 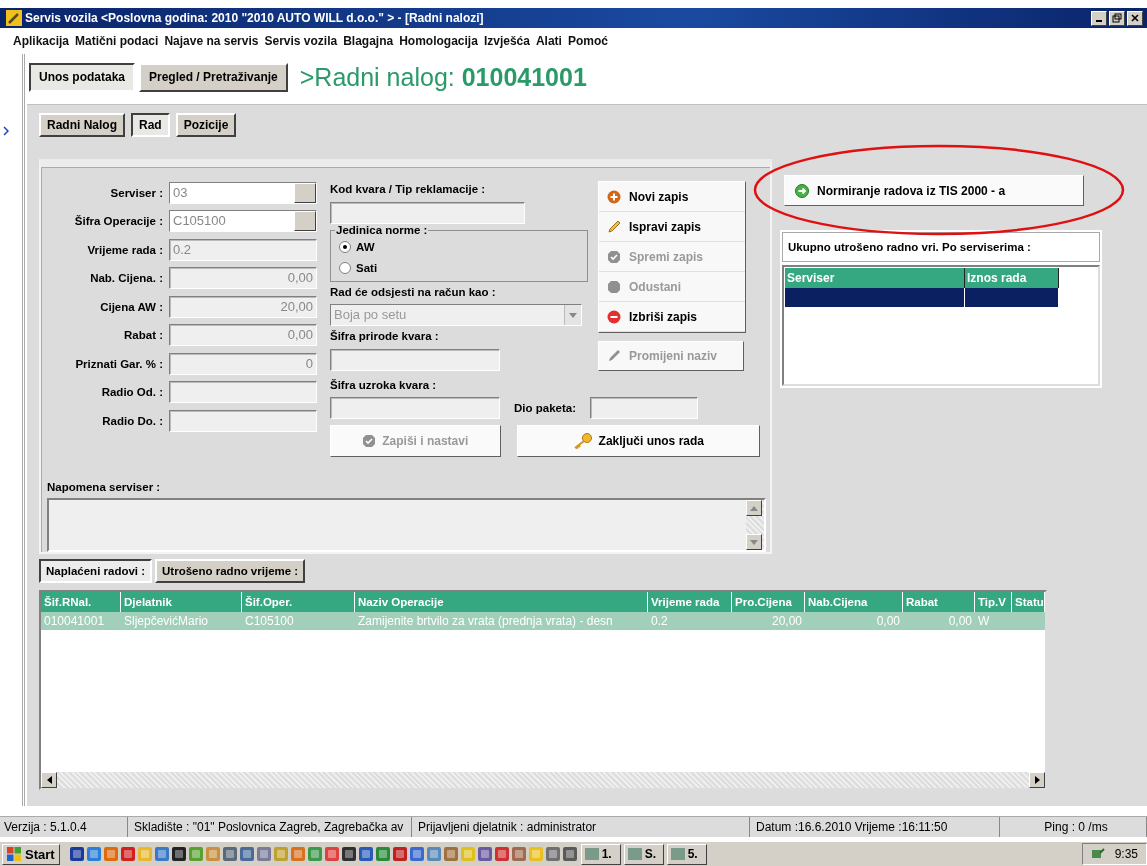 I want to click on menu-item: Pomoć, so click(x=587, y=41).